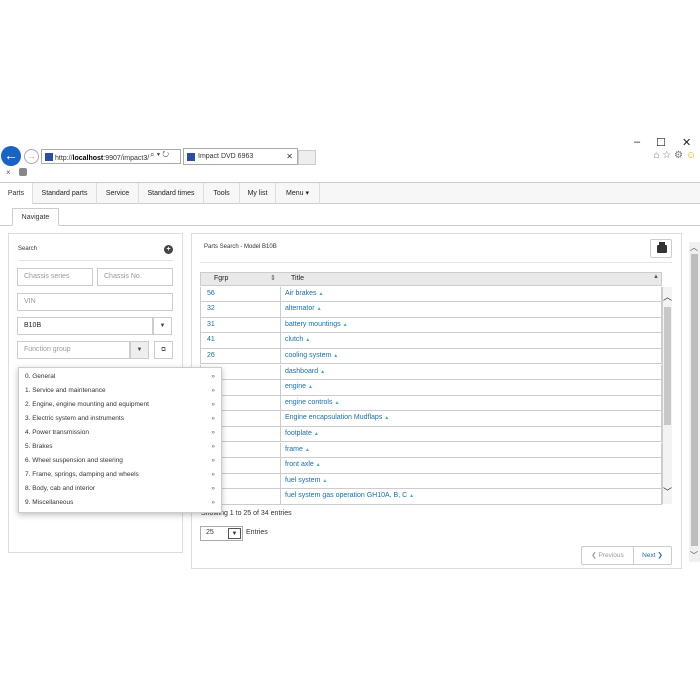 This screenshot has height=700, width=700. Describe the element at coordinates (652, 555) in the screenshot. I see `next-button: Next ❯` at that location.